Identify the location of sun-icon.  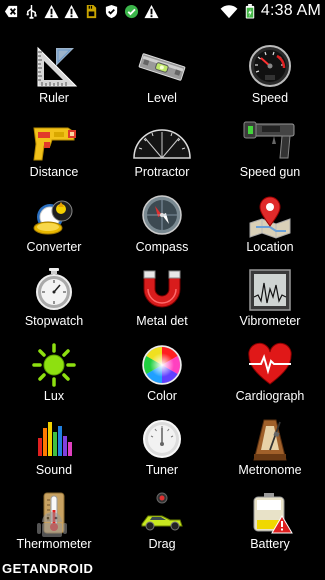
(54, 364).